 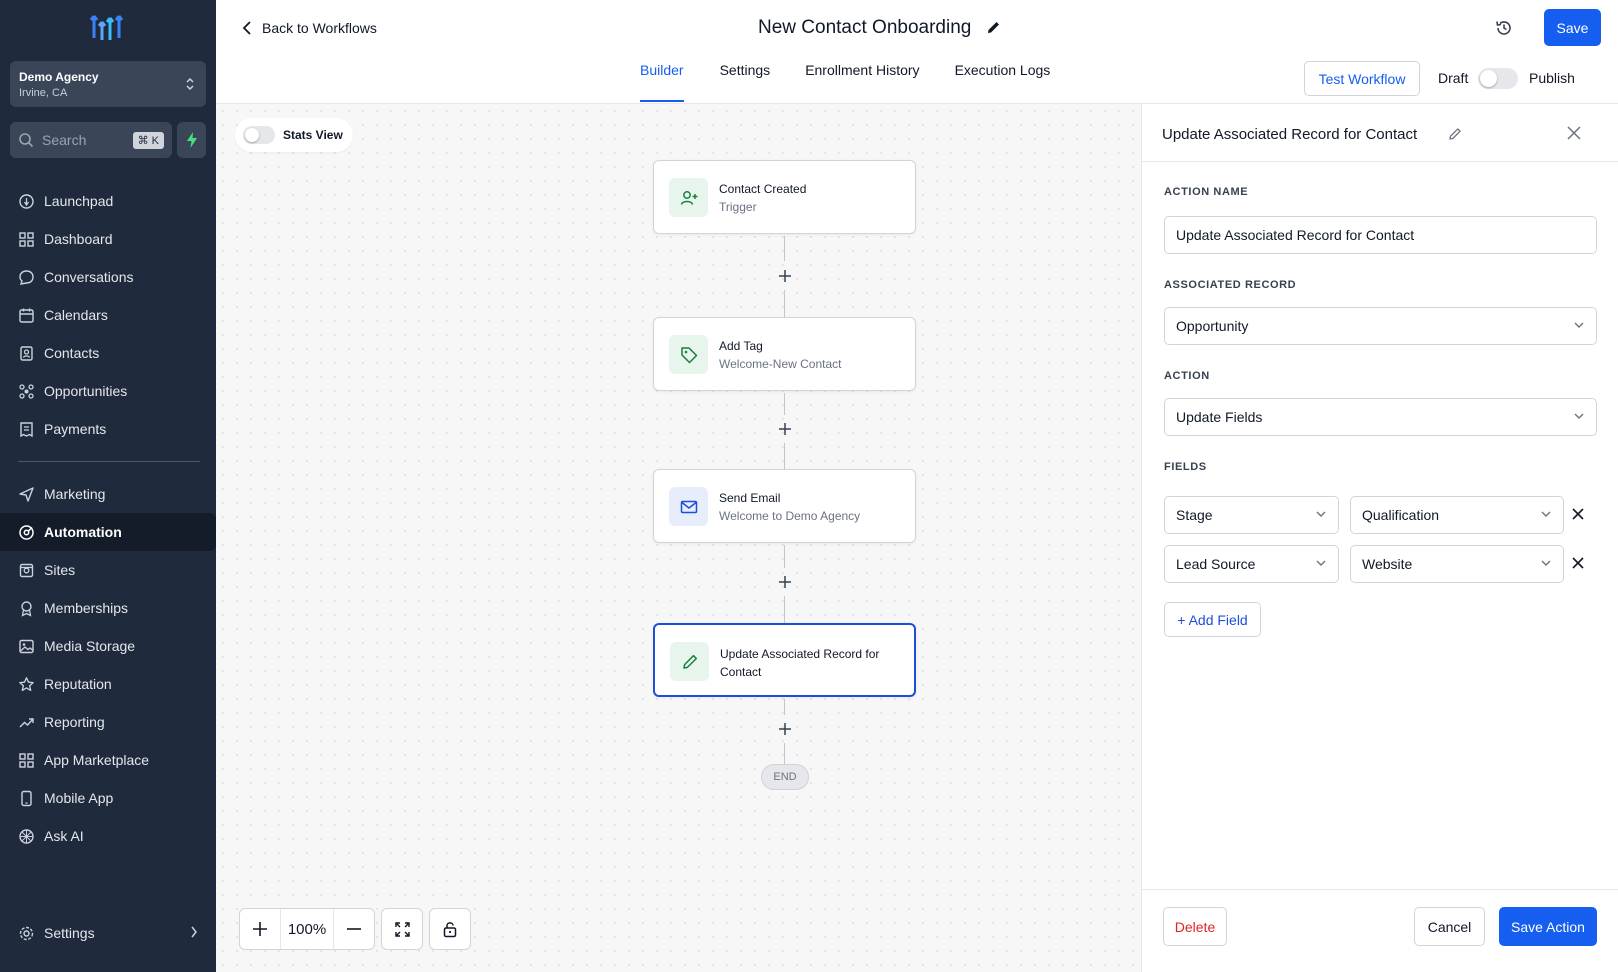 What do you see at coordinates (108, 84) in the screenshot?
I see `agency-switcher: Demo Agency Irvine, CA` at bounding box center [108, 84].